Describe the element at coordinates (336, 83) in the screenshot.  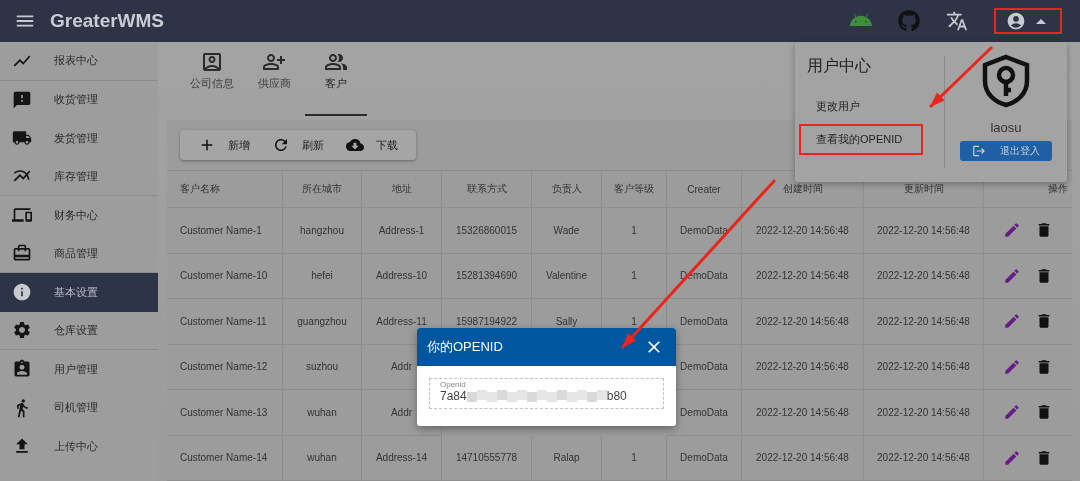
I see `tab: 客户` at that location.